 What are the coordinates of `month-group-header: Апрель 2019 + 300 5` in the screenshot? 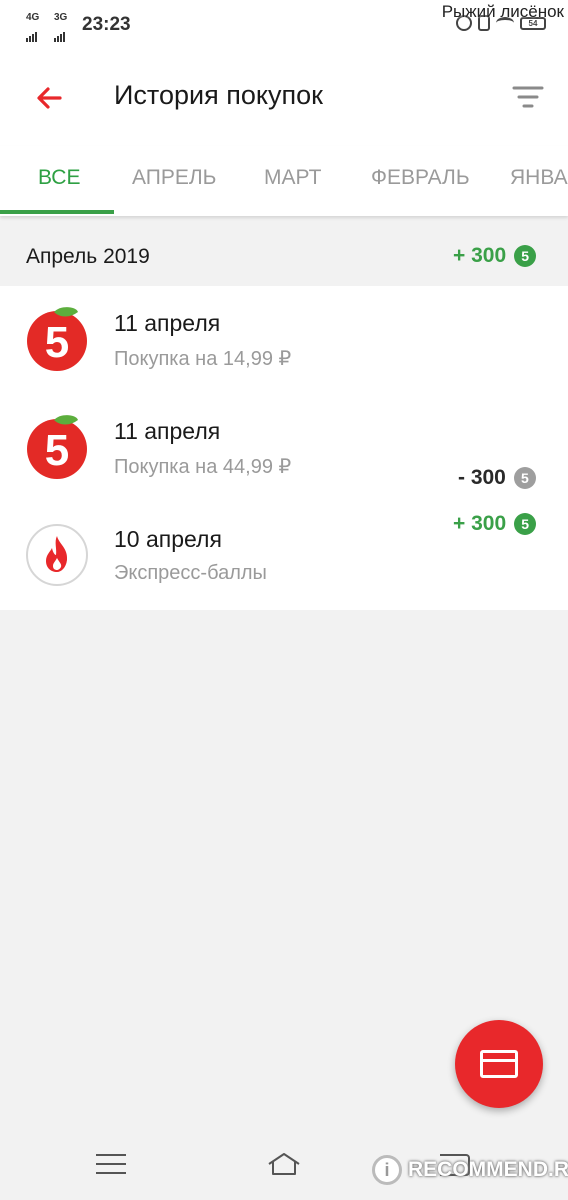 It's located at (284, 257).